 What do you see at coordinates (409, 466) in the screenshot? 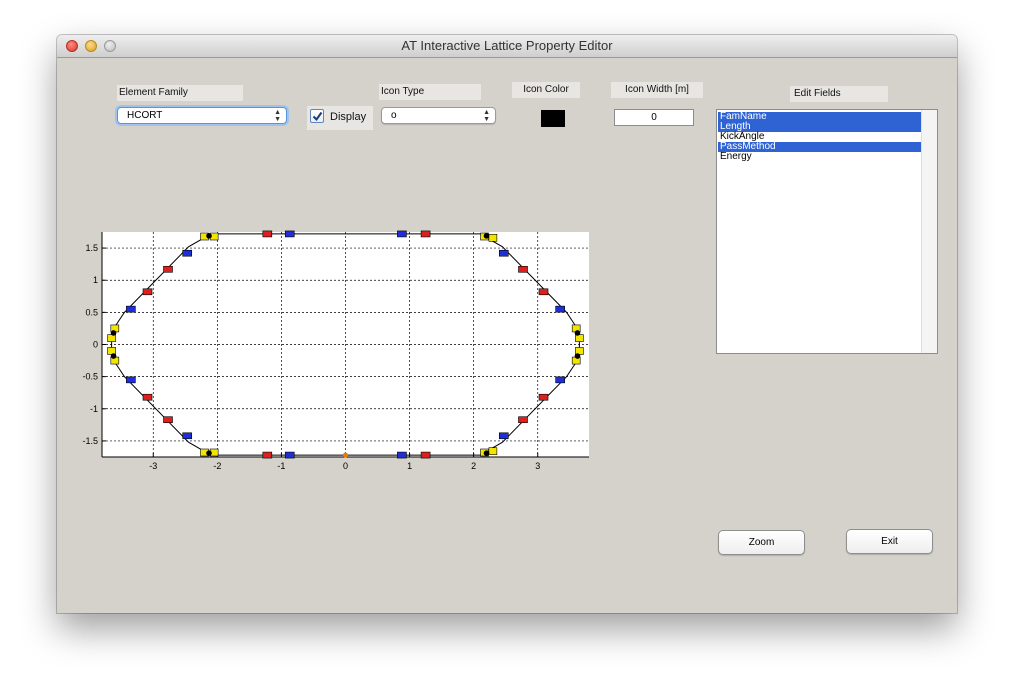
I see `x-tick-label: 1` at bounding box center [409, 466].